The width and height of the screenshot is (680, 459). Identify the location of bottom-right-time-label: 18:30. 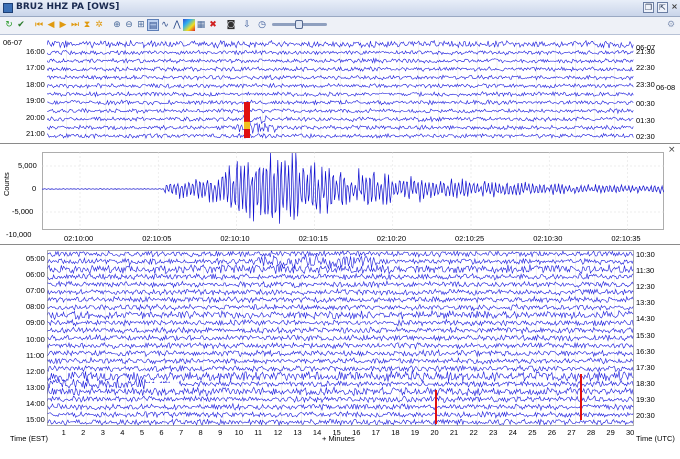
(645, 383).